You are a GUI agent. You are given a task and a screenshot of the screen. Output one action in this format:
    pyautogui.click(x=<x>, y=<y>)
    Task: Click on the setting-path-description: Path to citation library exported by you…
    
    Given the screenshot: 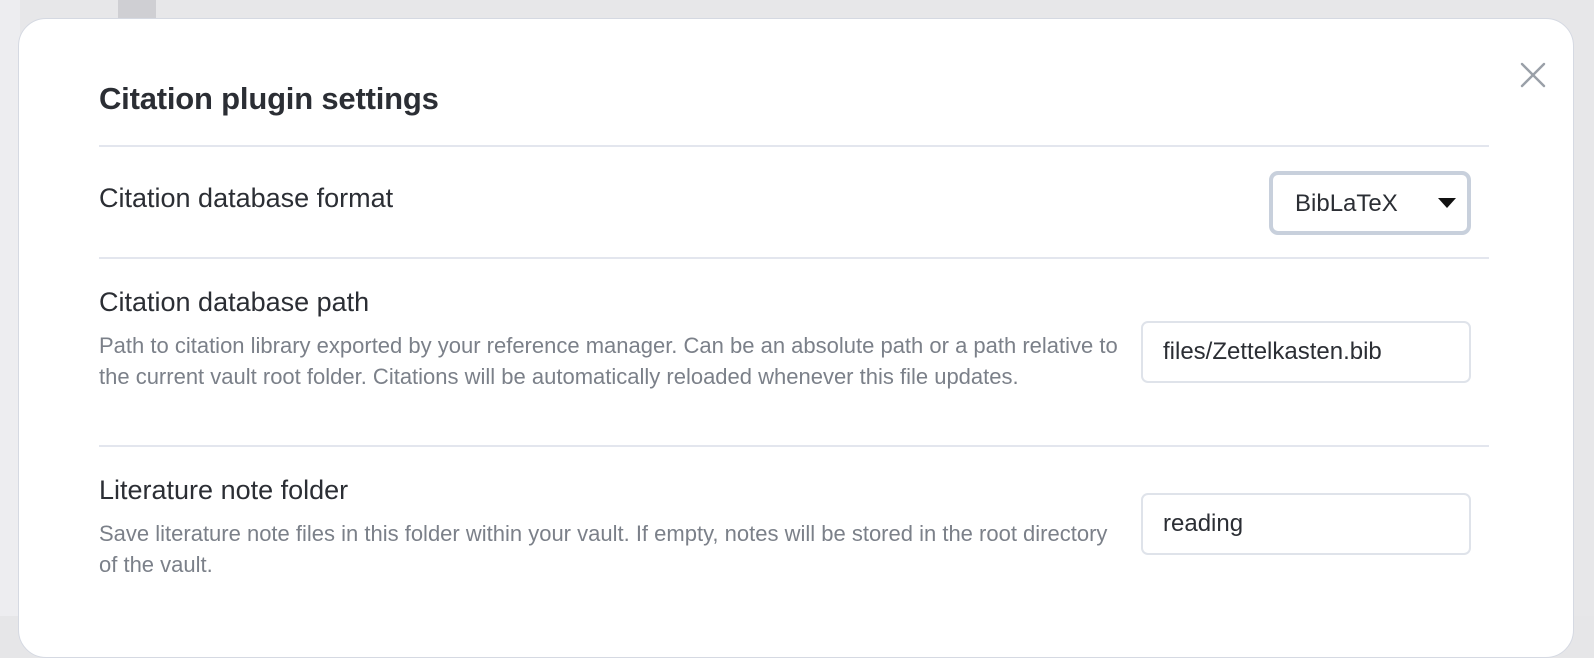 What is the action you would take?
    pyautogui.click(x=608, y=361)
    